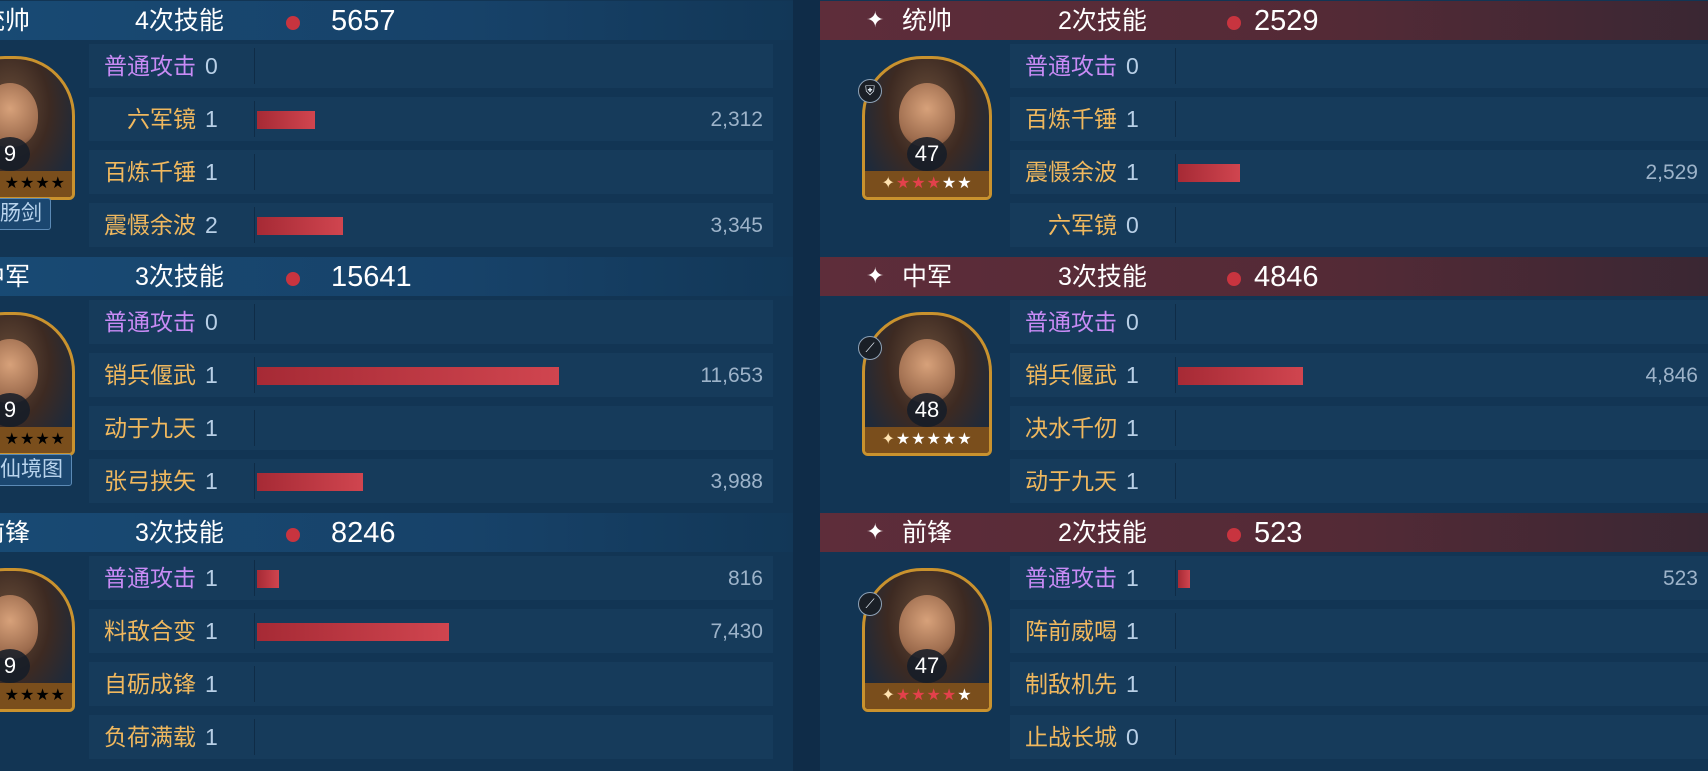 This screenshot has height=771, width=1708. Describe the element at coordinates (431, 578) in the screenshot. I see `skill-row: 普通攻击 1 816` at that location.